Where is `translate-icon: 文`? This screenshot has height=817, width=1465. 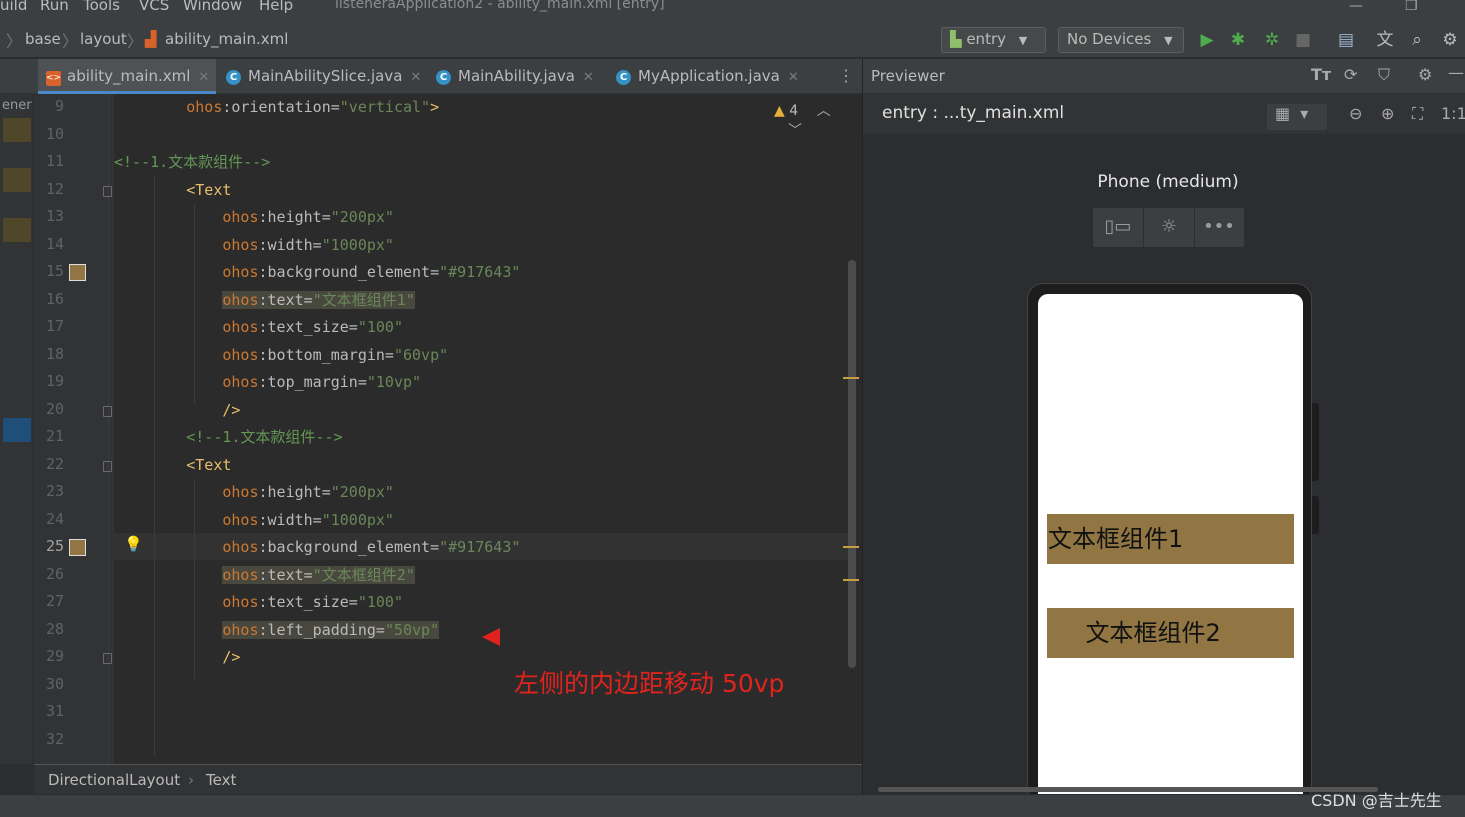 translate-icon: 文 is located at coordinates (1385, 40).